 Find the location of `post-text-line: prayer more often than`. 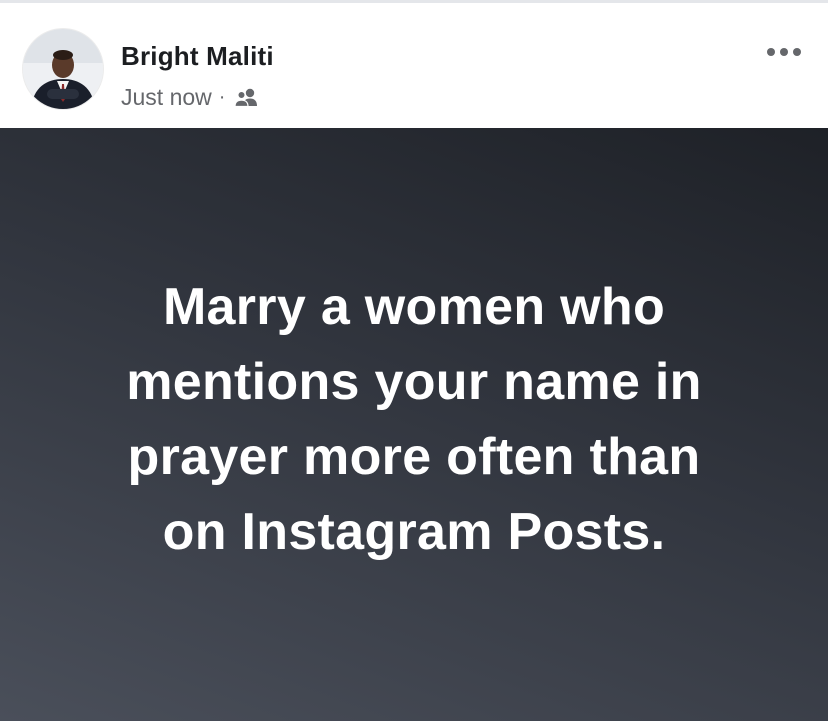

post-text-line: prayer more often than is located at coordinates (414, 457).